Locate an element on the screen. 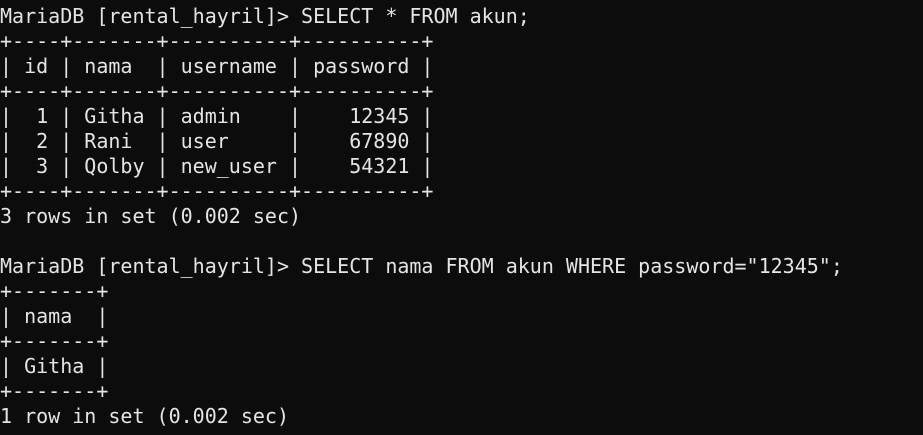 This screenshot has width=923, height=435. table-row: | 3 | Qolby | new_user | 54321 | is located at coordinates (217, 166).